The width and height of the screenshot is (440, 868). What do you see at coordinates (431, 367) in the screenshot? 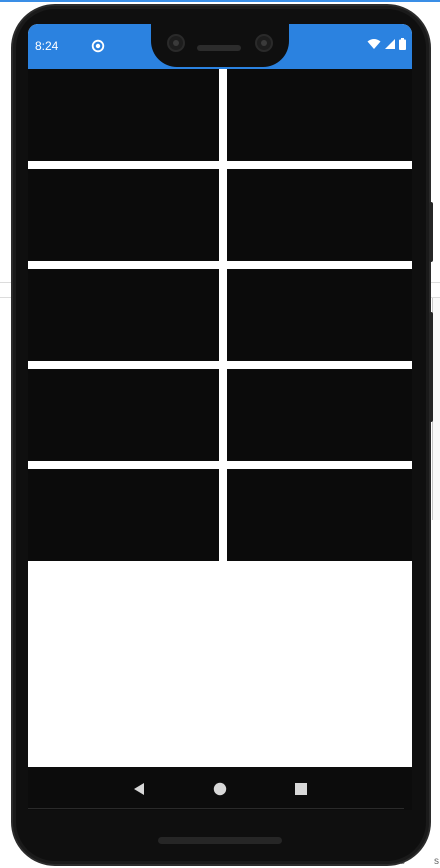
I see `volume-button` at bounding box center [431, 367].